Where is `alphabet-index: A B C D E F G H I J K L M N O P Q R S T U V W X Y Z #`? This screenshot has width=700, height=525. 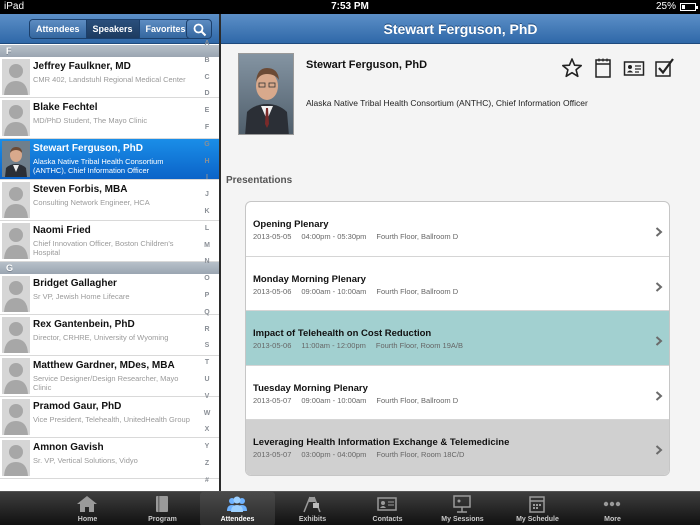 alphabet-index: A B C D E F G H I J K L M N O P Q R S T U V W X Y Z # is located at coordinates (207, 263).